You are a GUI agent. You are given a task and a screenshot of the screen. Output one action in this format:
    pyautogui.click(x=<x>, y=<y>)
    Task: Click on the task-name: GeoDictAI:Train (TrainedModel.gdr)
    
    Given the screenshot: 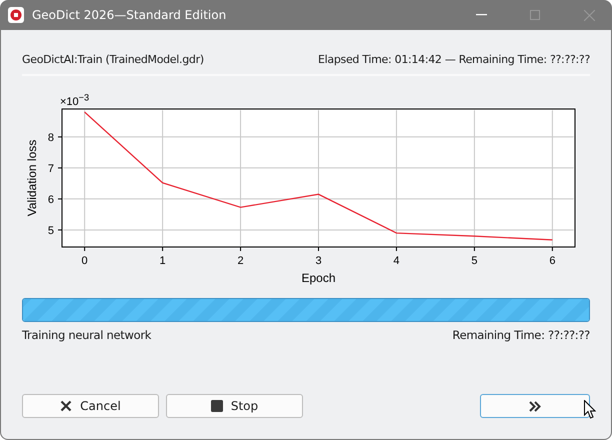 What is the action you would take?
    pyautogui.click(x=113, y=59)
    